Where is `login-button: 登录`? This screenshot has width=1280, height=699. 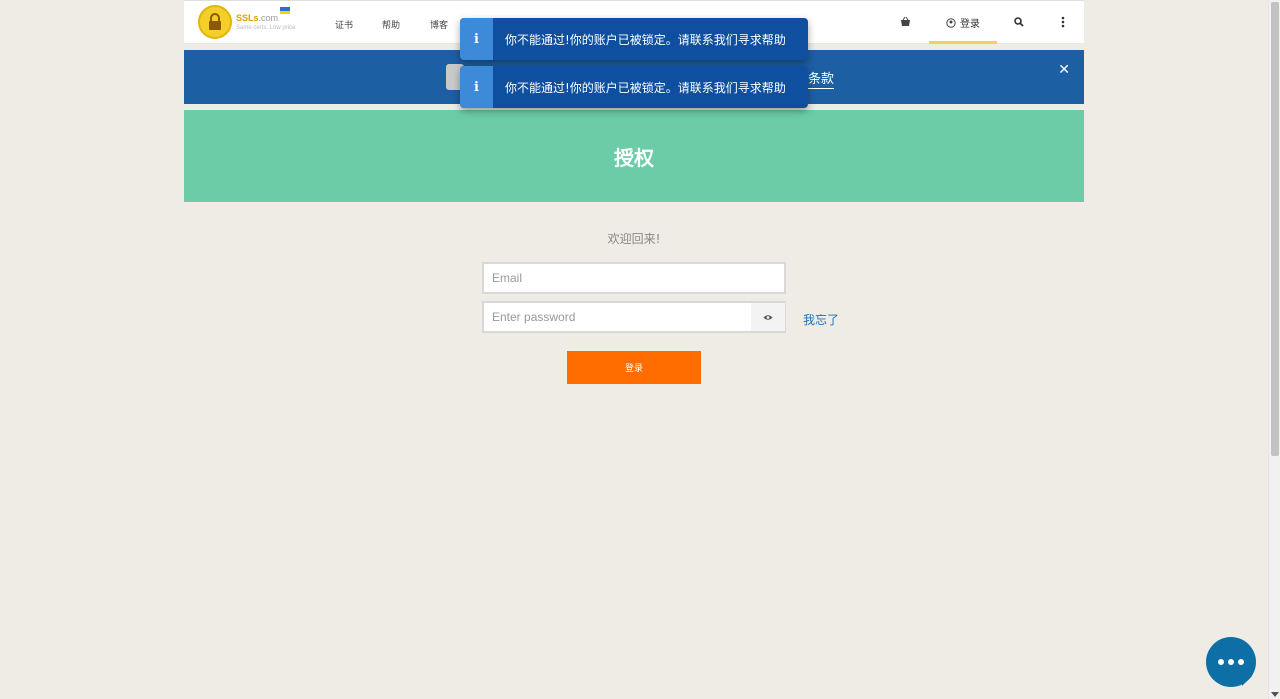 login-button: 登录 is located at coordinates (634, 367).